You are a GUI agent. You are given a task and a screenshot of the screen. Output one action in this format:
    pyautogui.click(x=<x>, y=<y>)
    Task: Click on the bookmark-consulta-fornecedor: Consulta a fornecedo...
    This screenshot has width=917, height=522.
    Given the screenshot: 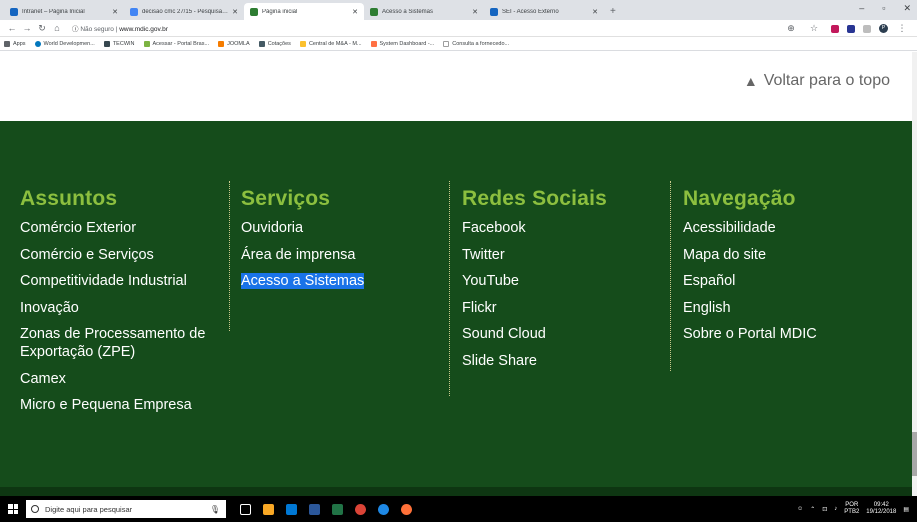 What is the action you would take?
    pyautogui.click(x=476, y=43)
    